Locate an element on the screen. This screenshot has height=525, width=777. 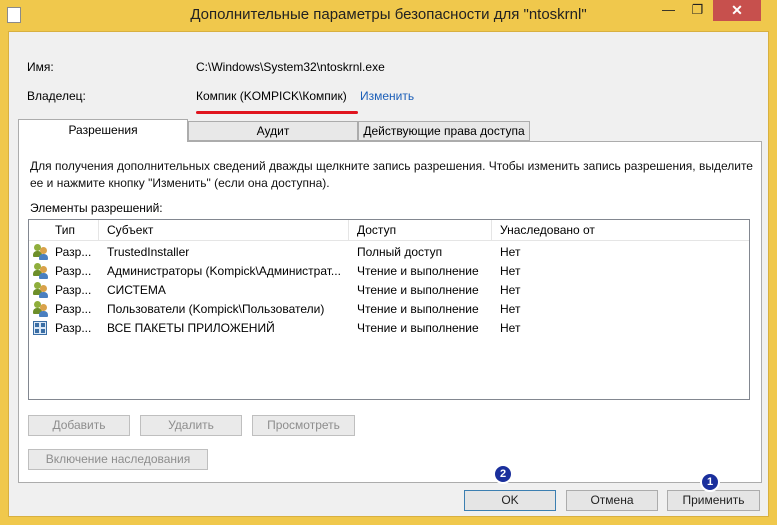
enable-inheritance-button: Включение наследования is located at coordinates (118, 459).